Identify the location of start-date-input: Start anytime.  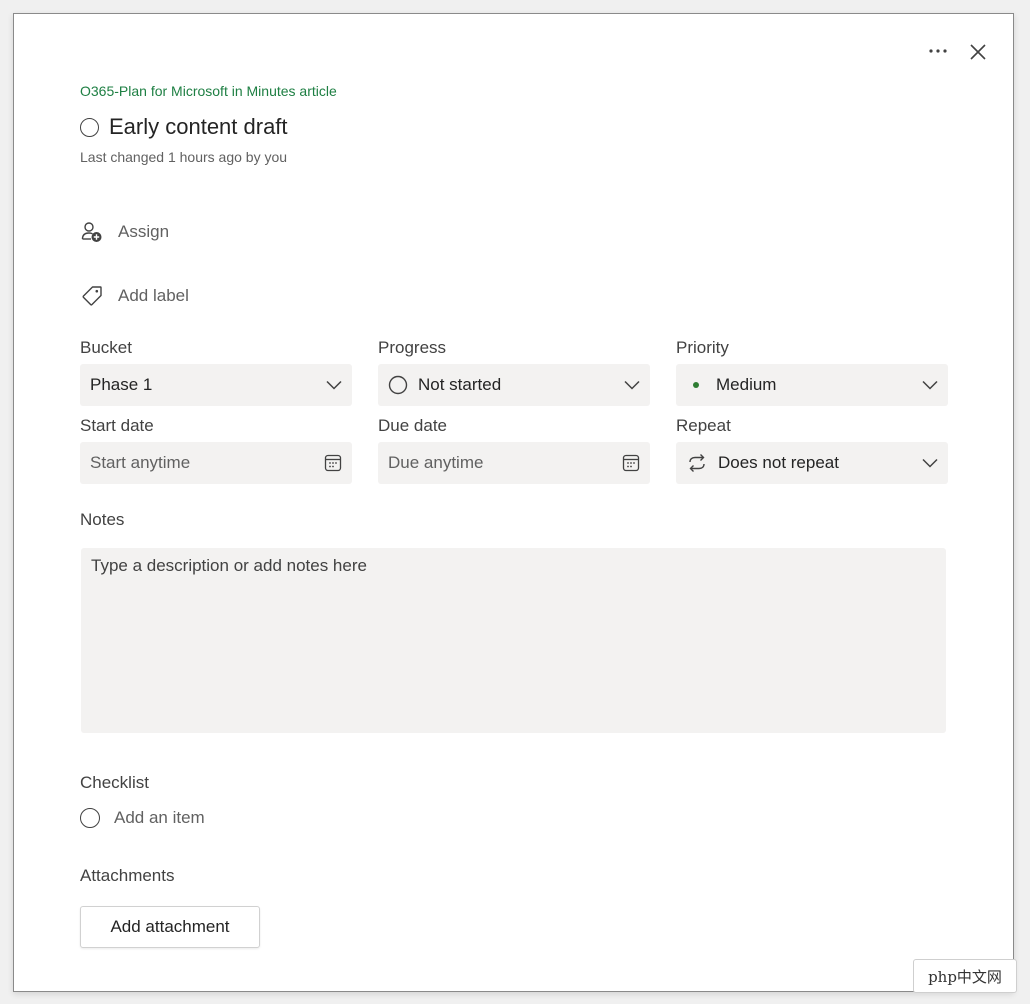
(216, 463).